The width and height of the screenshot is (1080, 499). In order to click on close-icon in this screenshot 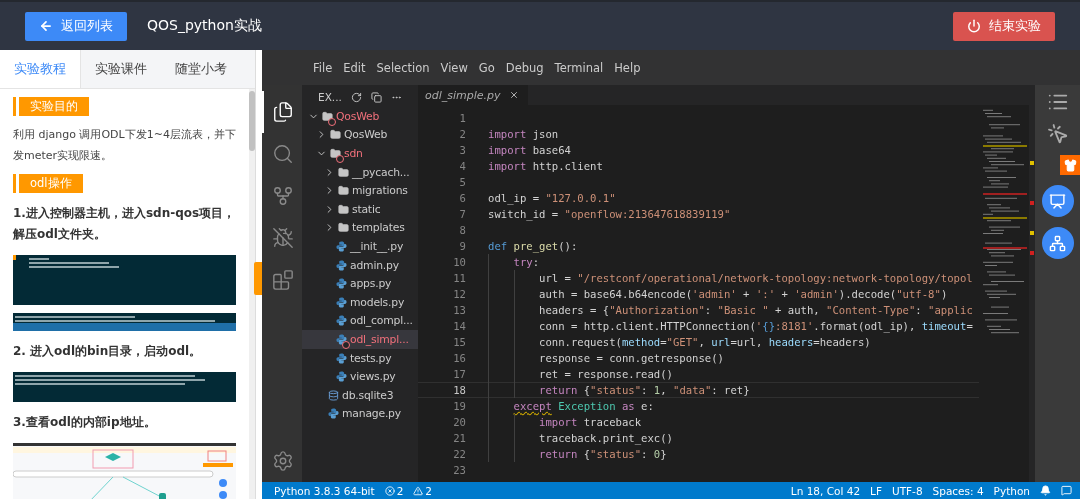, I will do `click(513, 95)`.